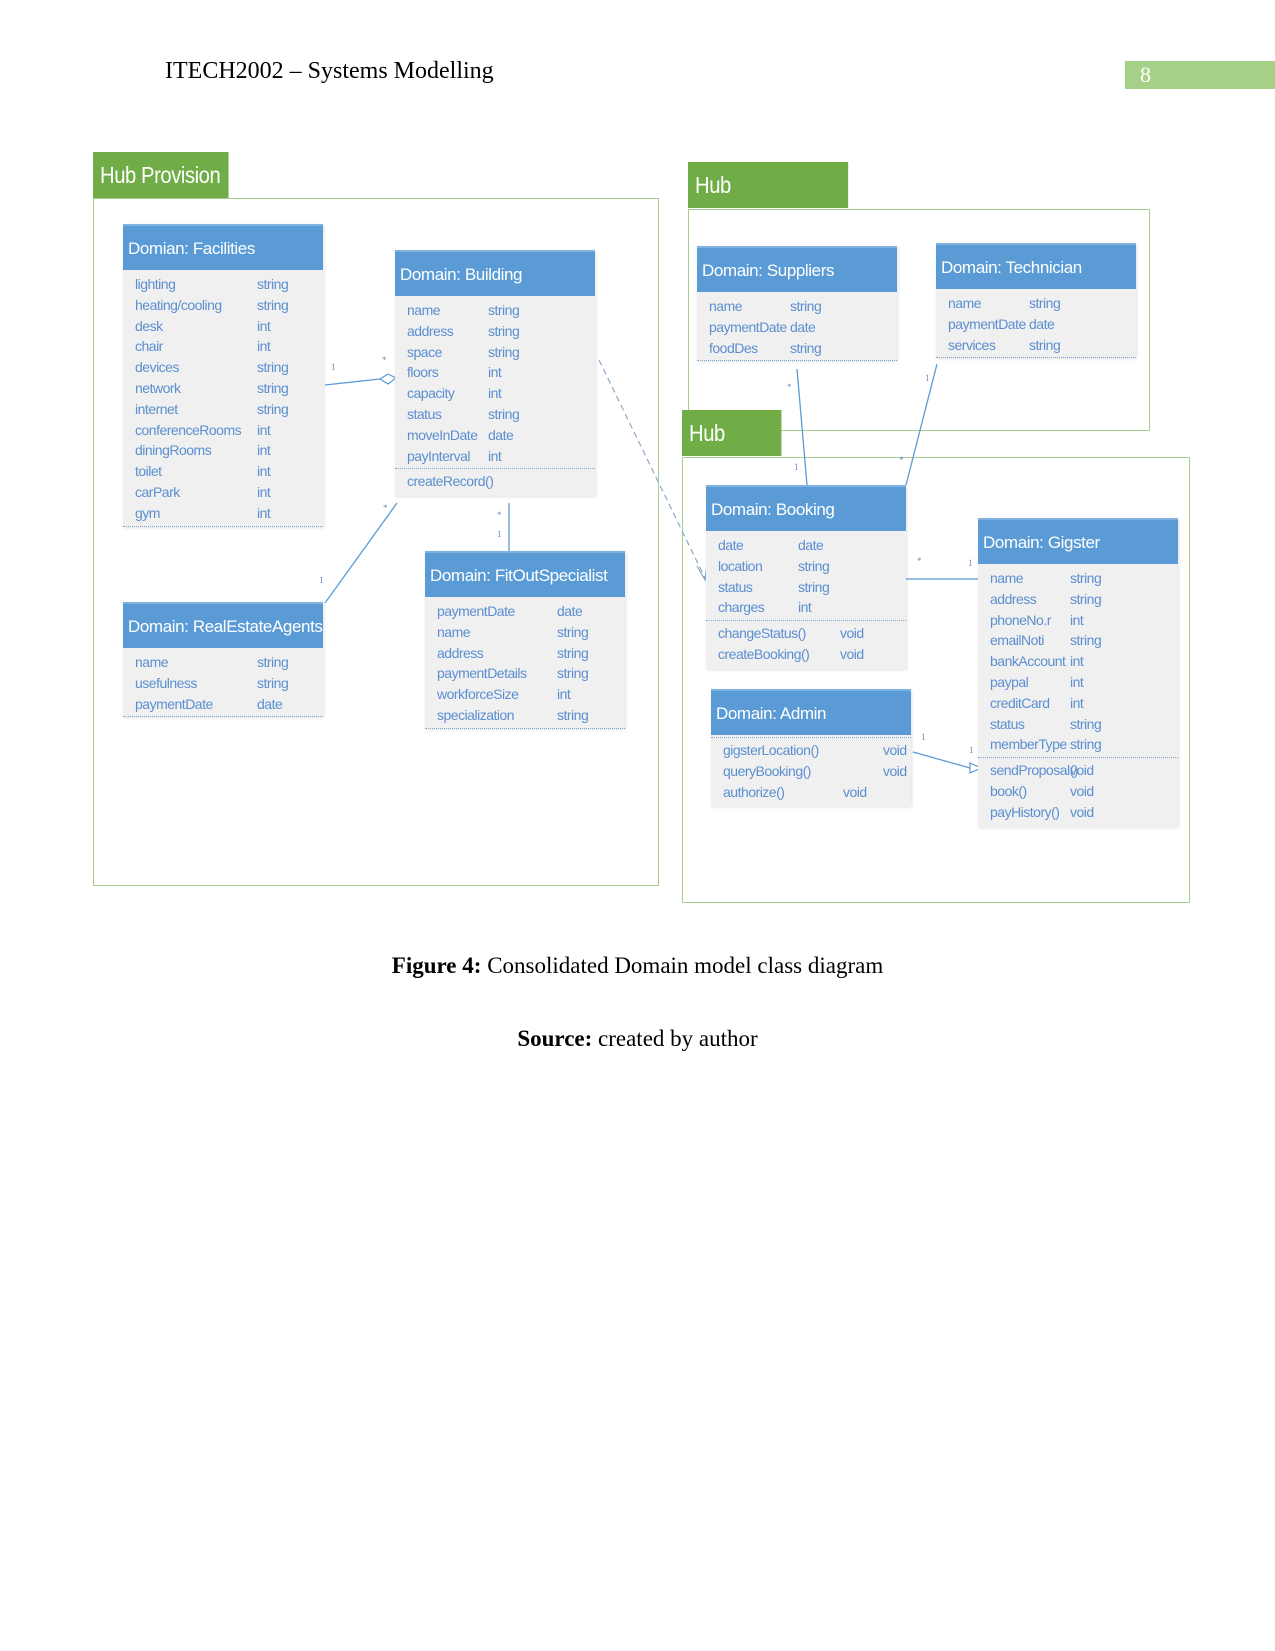 This screenshot has height=1651, width=1275. I want to click on attribute-name: toilet, so click(148, 471).